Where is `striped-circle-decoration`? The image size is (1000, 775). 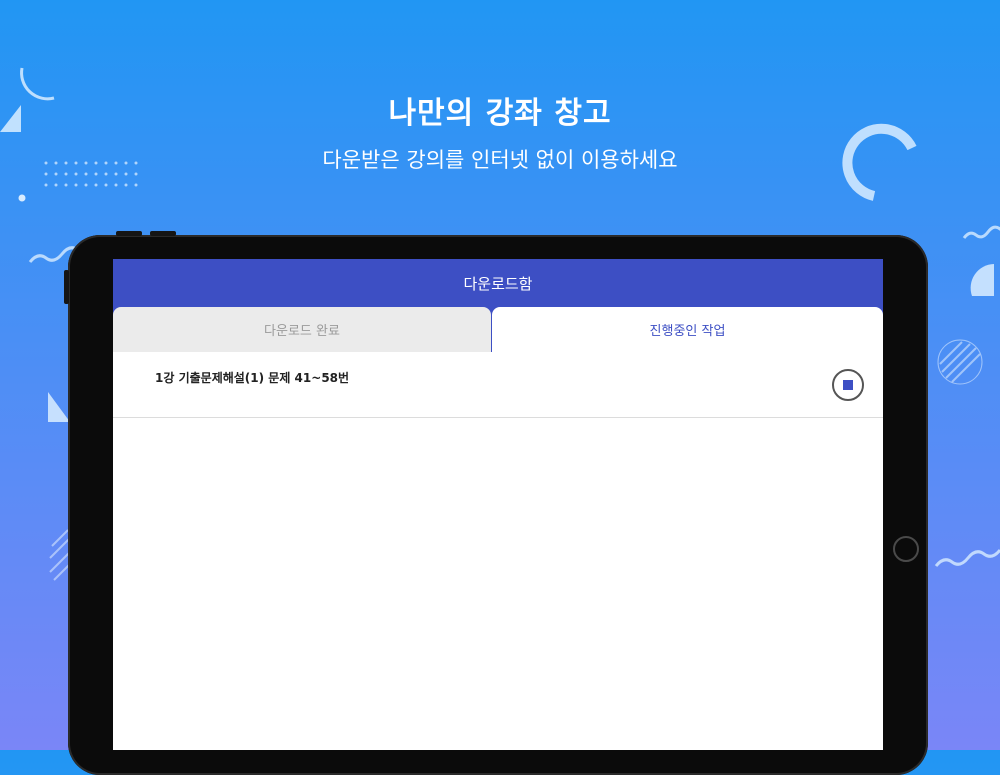 striped-circle-decoration is located at coordinates (960, 362).